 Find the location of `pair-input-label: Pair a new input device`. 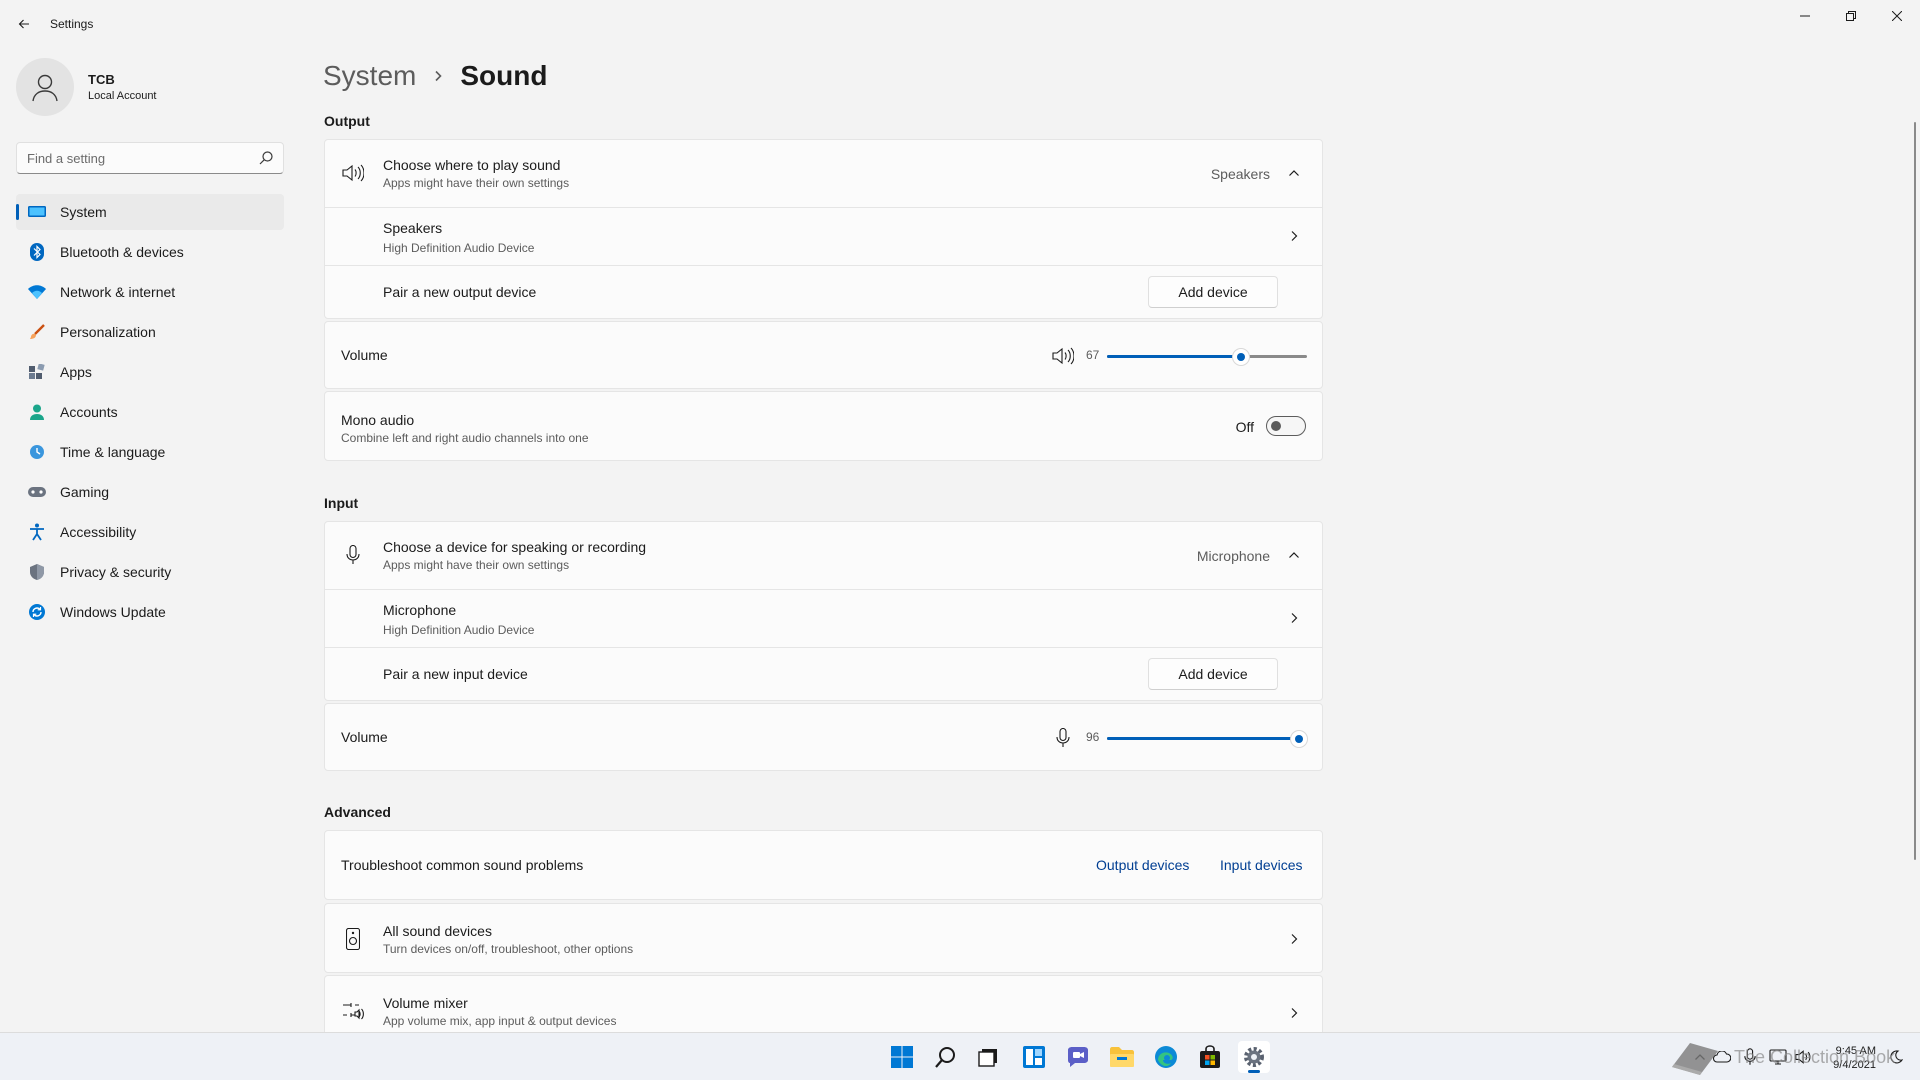

pair-input-label: Pair a new input device is located at coordinates (455, 674).